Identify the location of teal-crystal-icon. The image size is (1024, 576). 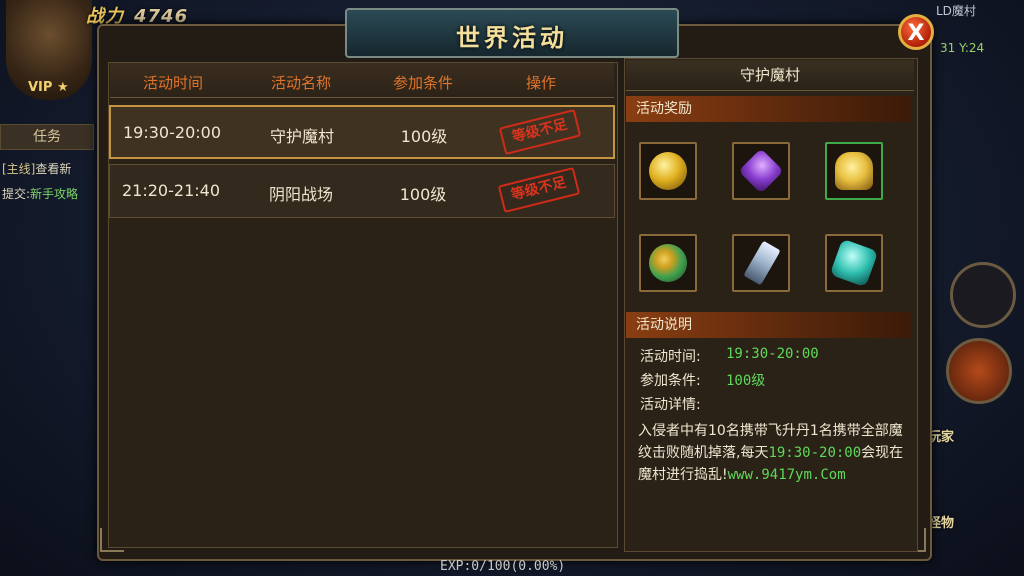
(854, 263).